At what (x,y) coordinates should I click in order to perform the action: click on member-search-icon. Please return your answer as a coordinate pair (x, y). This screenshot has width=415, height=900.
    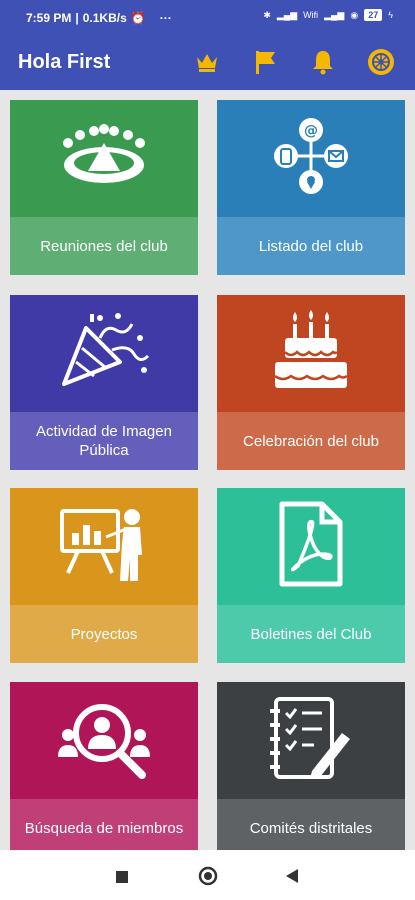
    Looking at the image, I should click on (104, 740).